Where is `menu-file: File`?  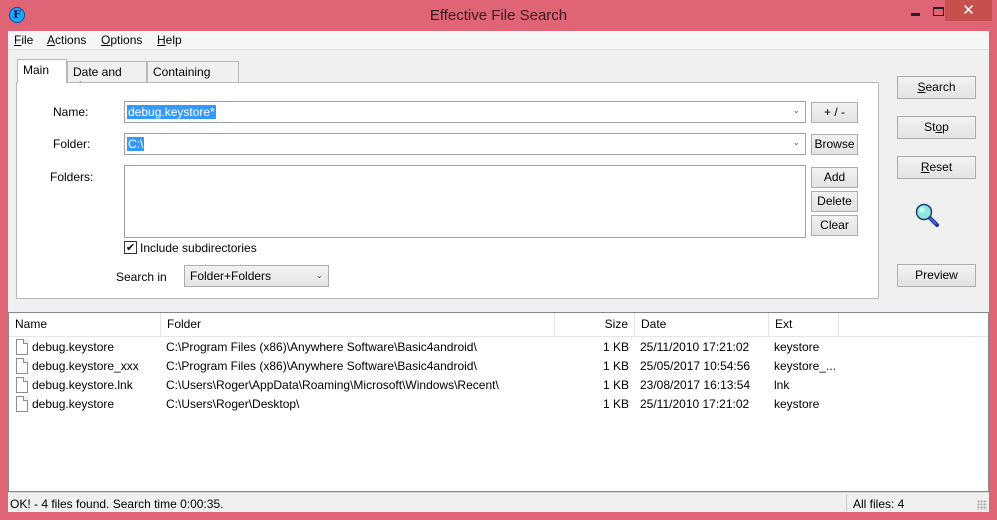
menu-file: File is located at coordinates (23, 40).